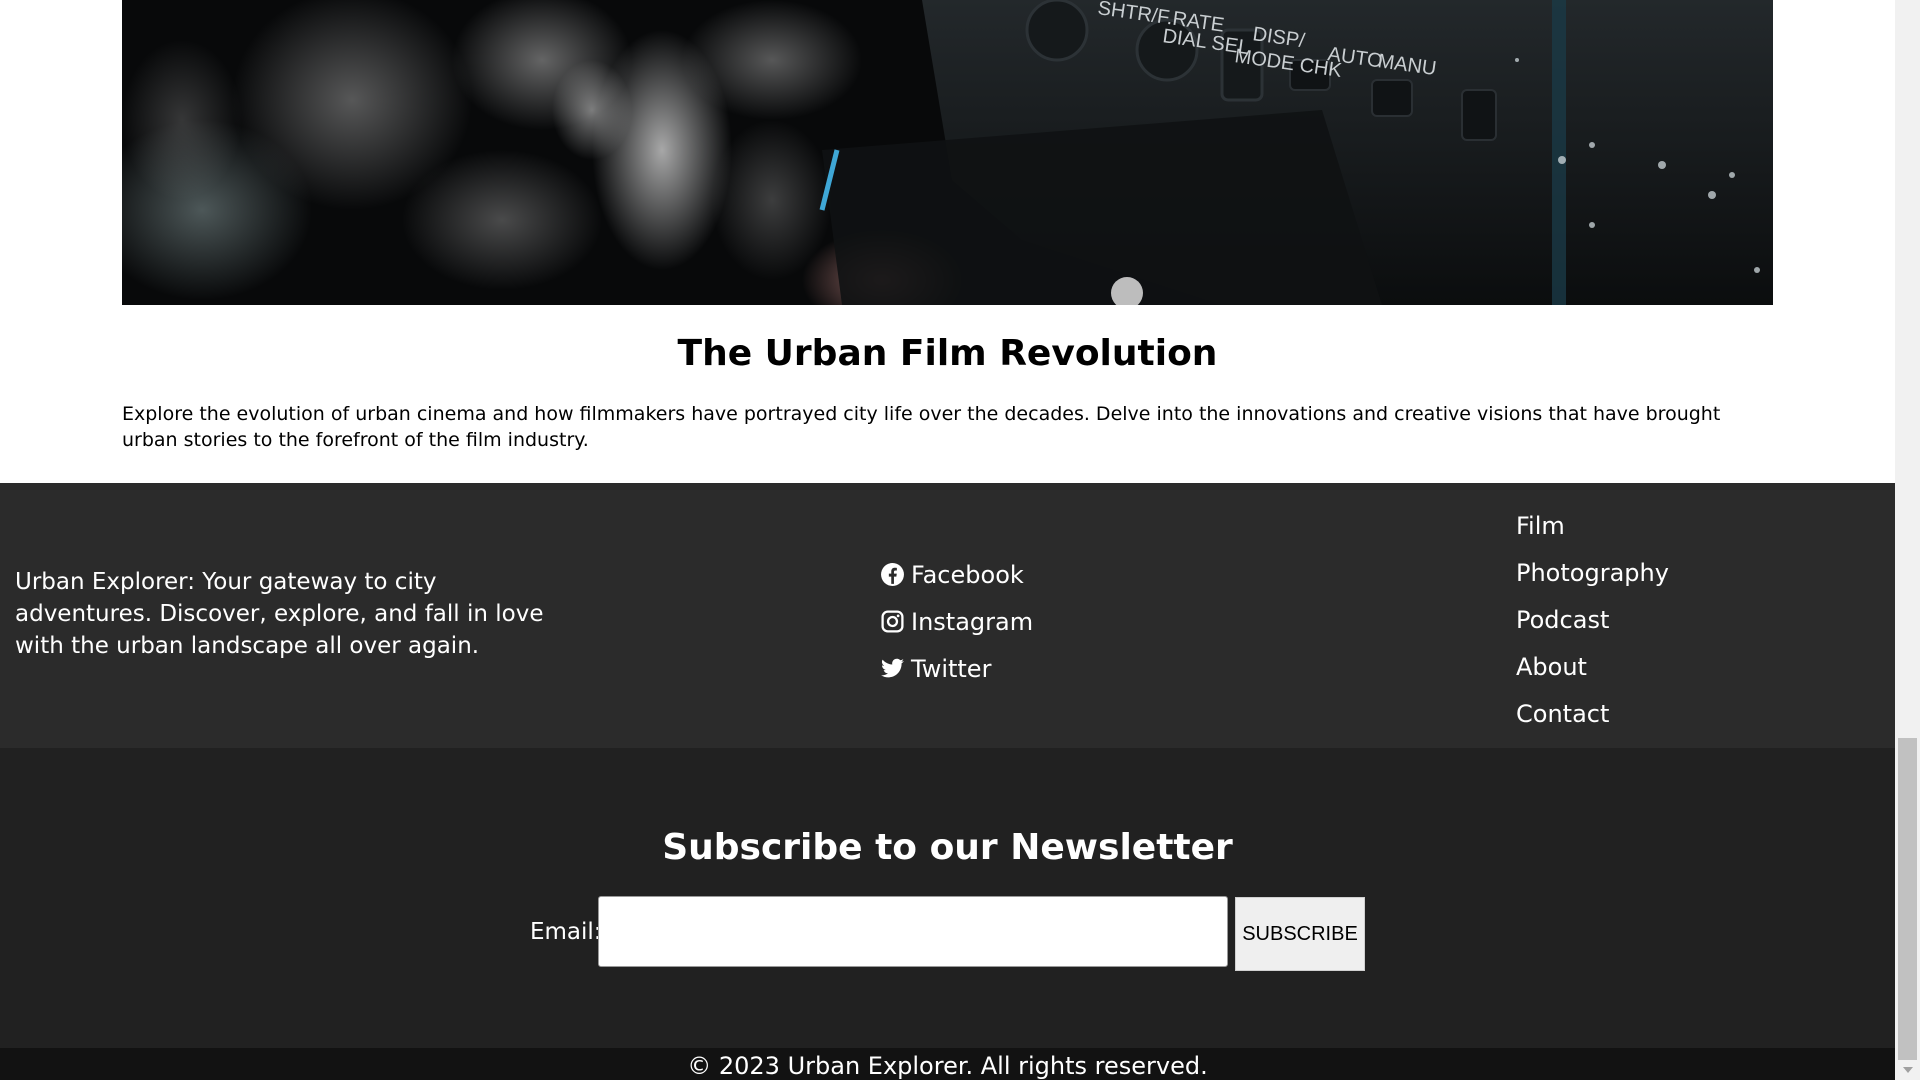 The height and width of the screenshot is (1080, 1920). Describe the element at coordinates (566, 932) in the screenshot. I see `email-label: Email:` at that location.